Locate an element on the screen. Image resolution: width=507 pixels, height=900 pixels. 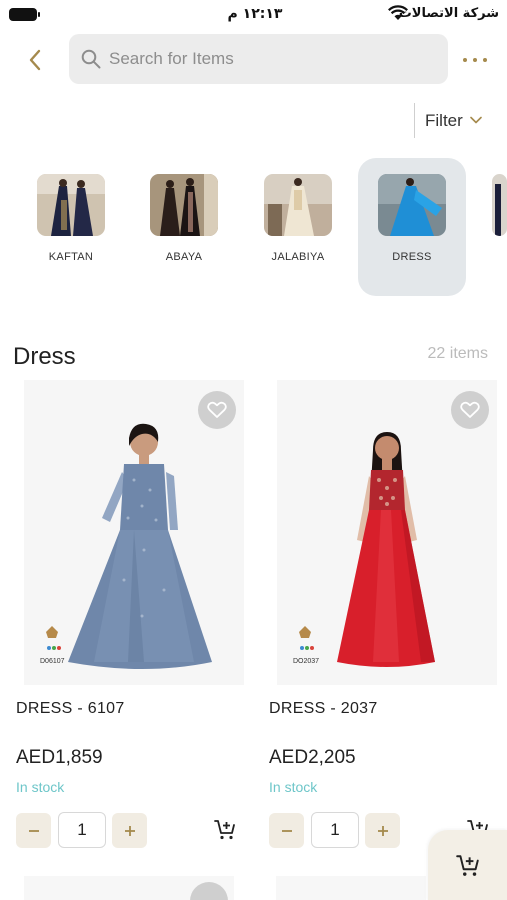
back-button is located at coordinates (35, 60).